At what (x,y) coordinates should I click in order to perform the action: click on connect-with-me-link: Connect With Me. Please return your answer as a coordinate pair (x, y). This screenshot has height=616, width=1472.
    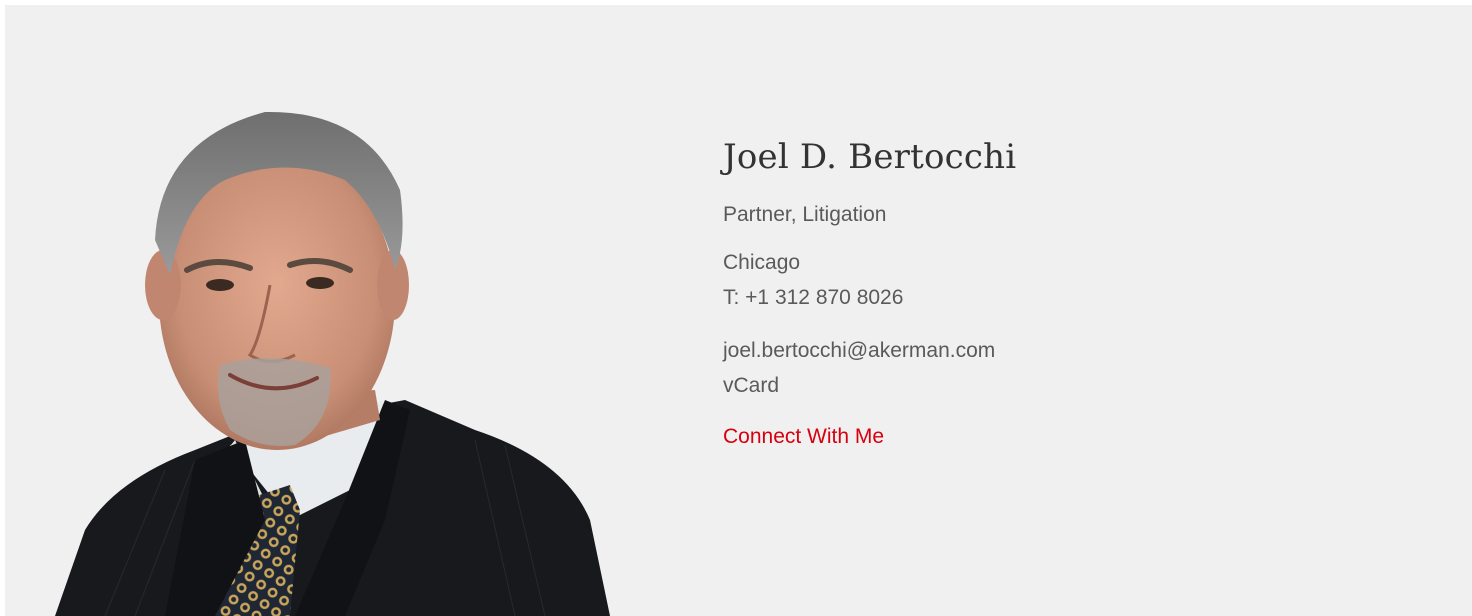
    Looking at the image, I should click on (803, 437).